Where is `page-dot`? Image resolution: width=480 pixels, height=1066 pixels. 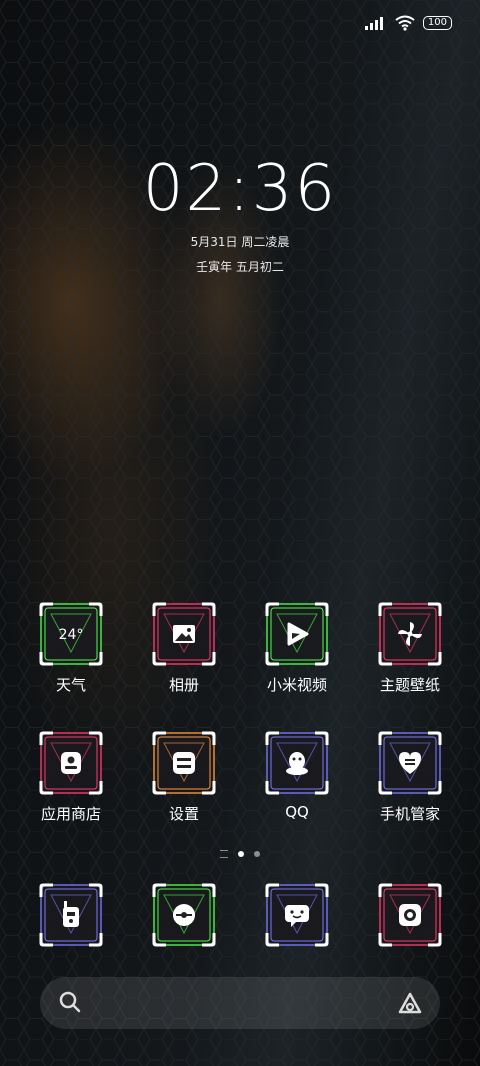
page-dot is located at coordinates (257, 854).